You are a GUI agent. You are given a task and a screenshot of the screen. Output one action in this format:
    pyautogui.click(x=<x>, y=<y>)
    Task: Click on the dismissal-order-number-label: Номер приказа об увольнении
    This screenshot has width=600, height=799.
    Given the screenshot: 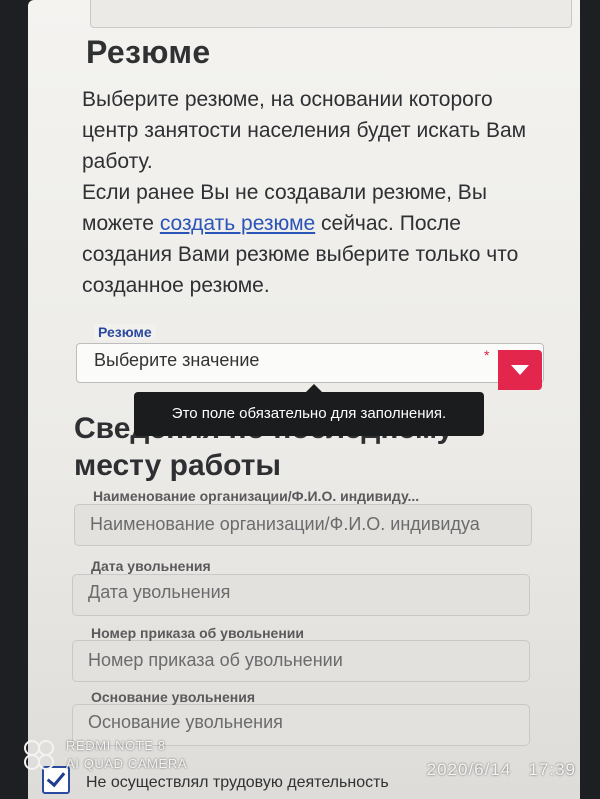 What is the action you would take?
    pyautogui.click(x=198, y=633)
    